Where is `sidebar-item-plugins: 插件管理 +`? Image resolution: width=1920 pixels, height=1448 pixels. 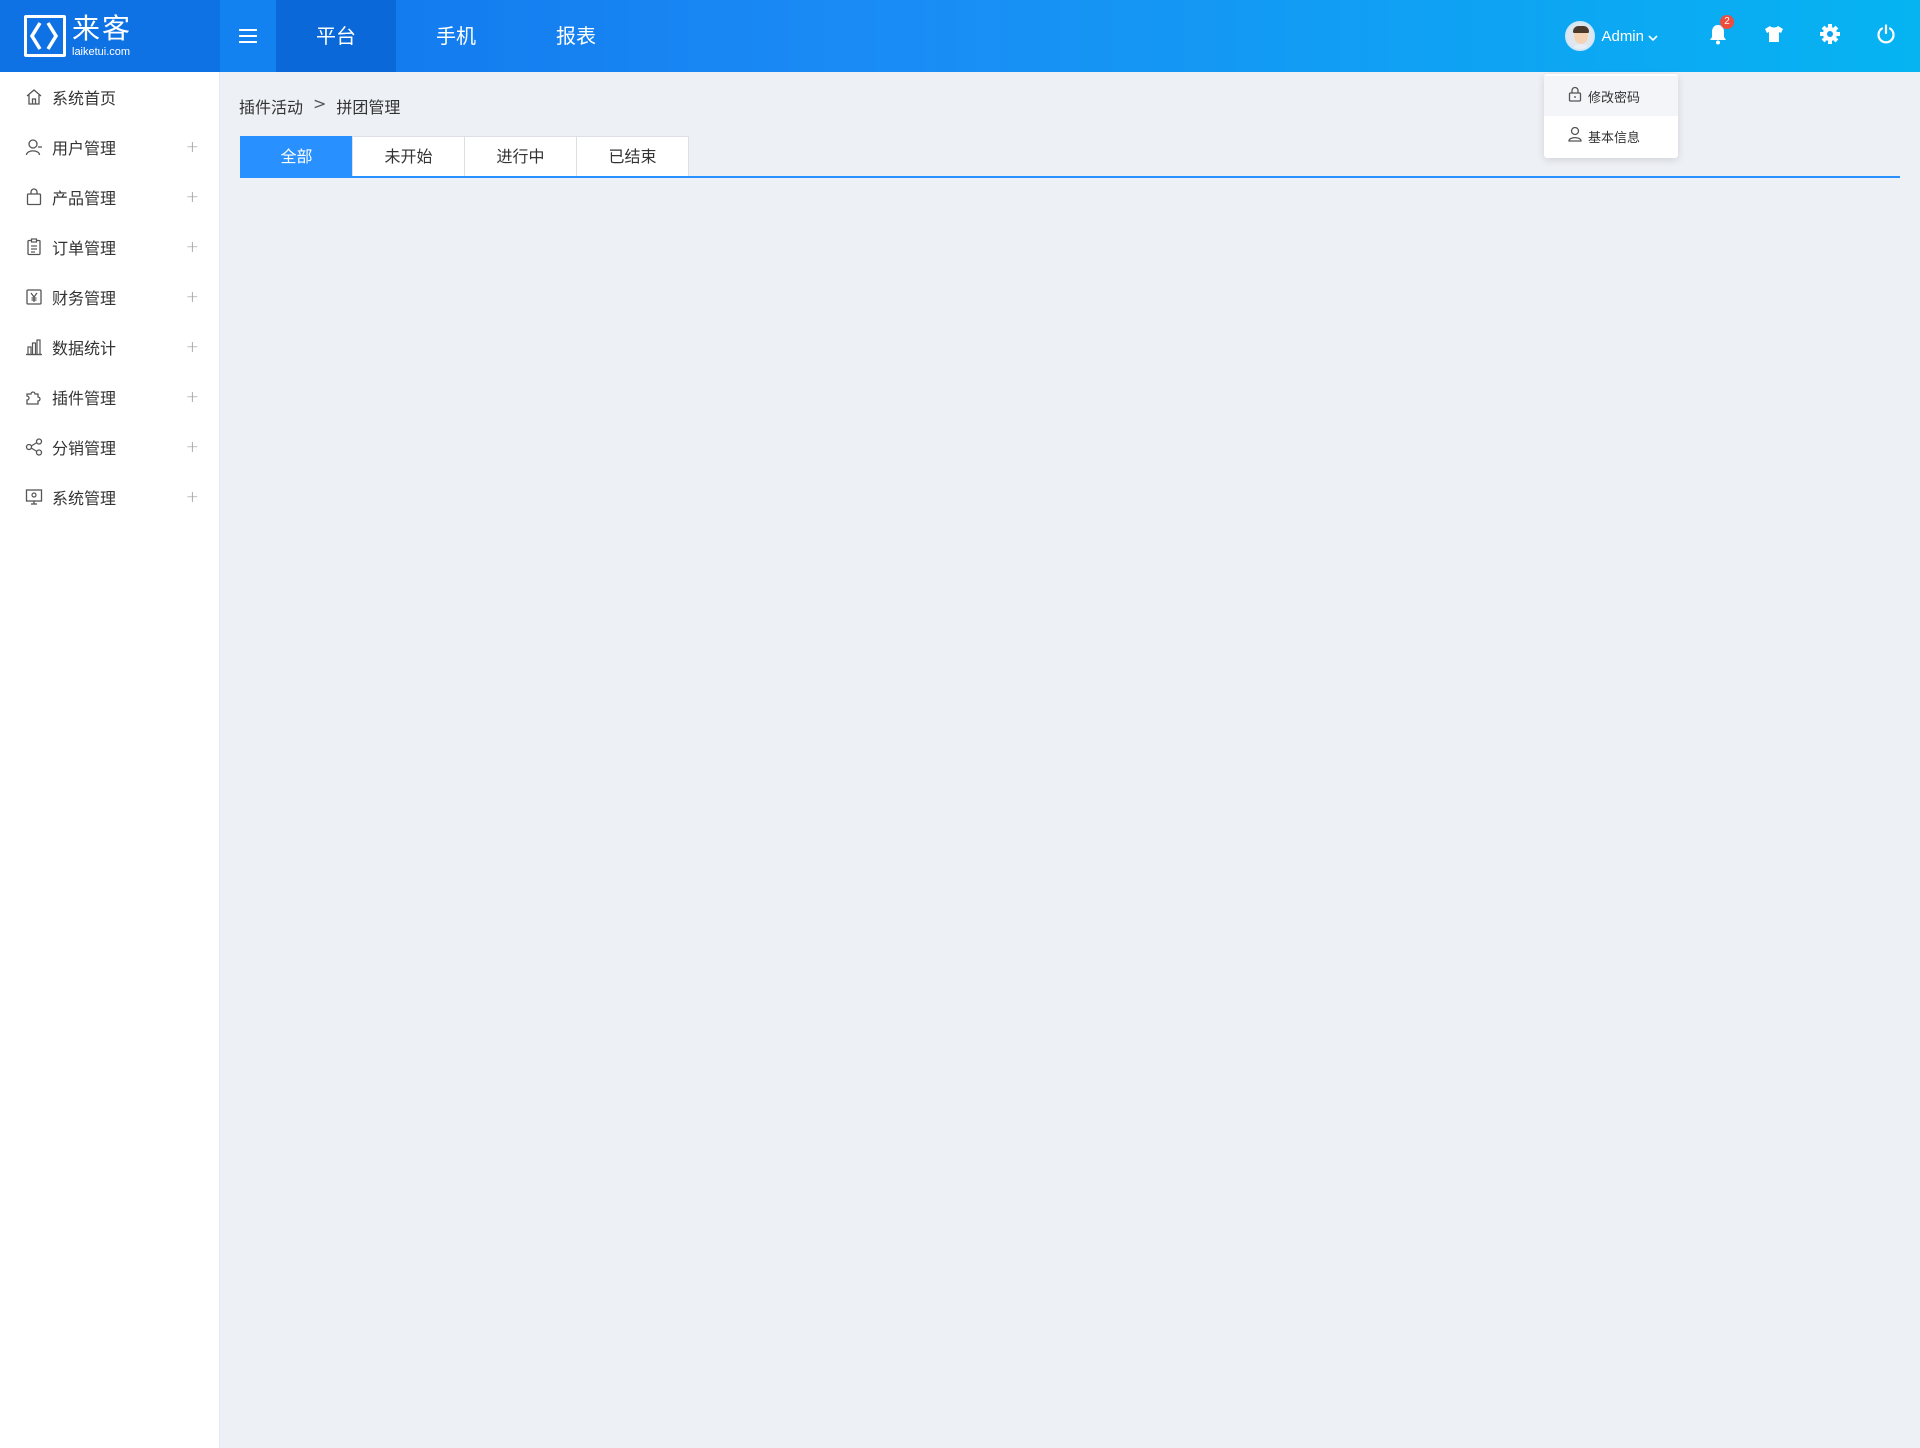 sidebar-item-plugins: 插件管理 + is located at coordinates (109, 397).